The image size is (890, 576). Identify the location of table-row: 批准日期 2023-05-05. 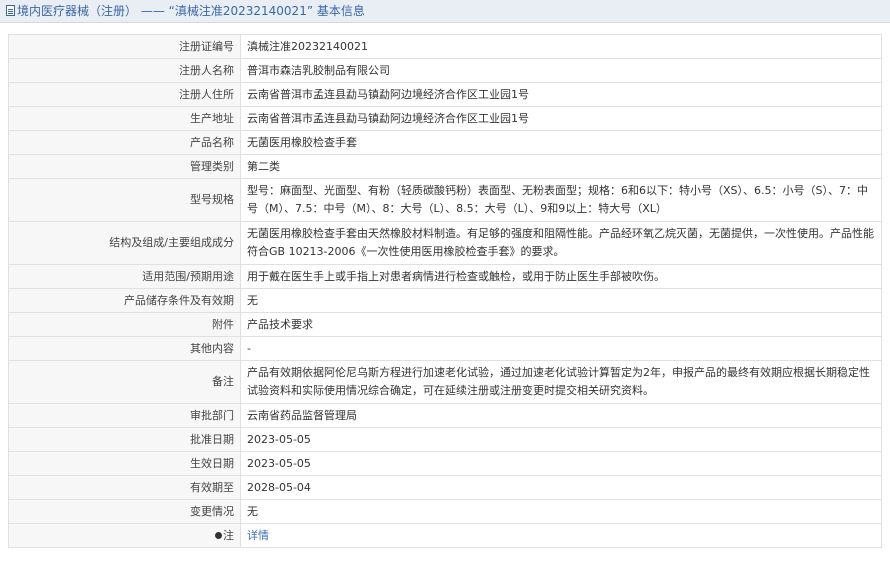
(445, 439).